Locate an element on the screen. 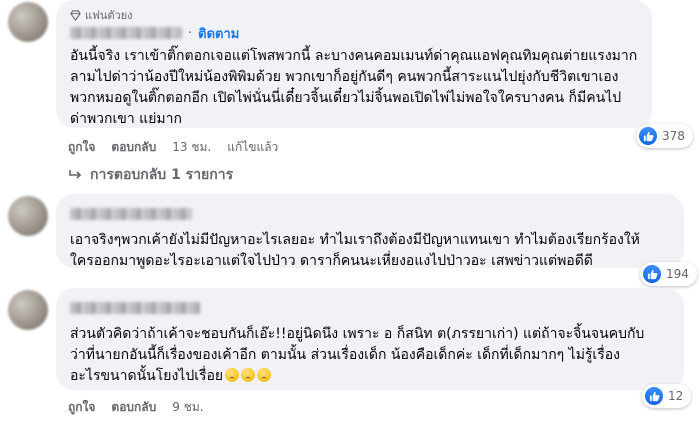 The height and width of the screenshot is (421, 700). reaction-count-pill: 194 is located at coordinates (668, 274).